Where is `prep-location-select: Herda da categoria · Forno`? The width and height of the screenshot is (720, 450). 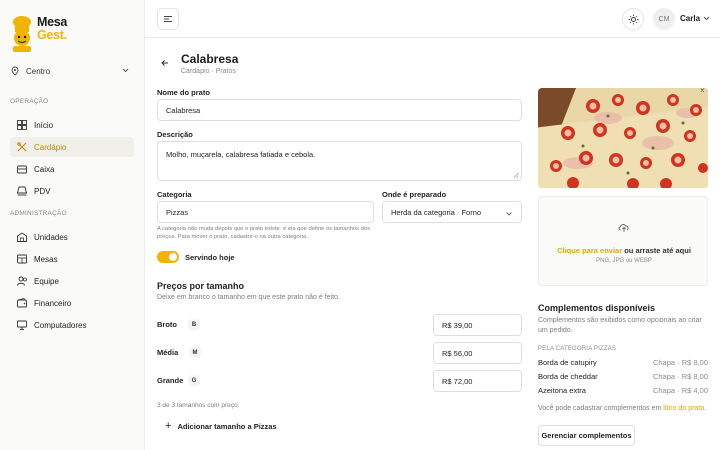
prep-location-select: Herda da categoria · Forno is located at coordinates (452, 212).